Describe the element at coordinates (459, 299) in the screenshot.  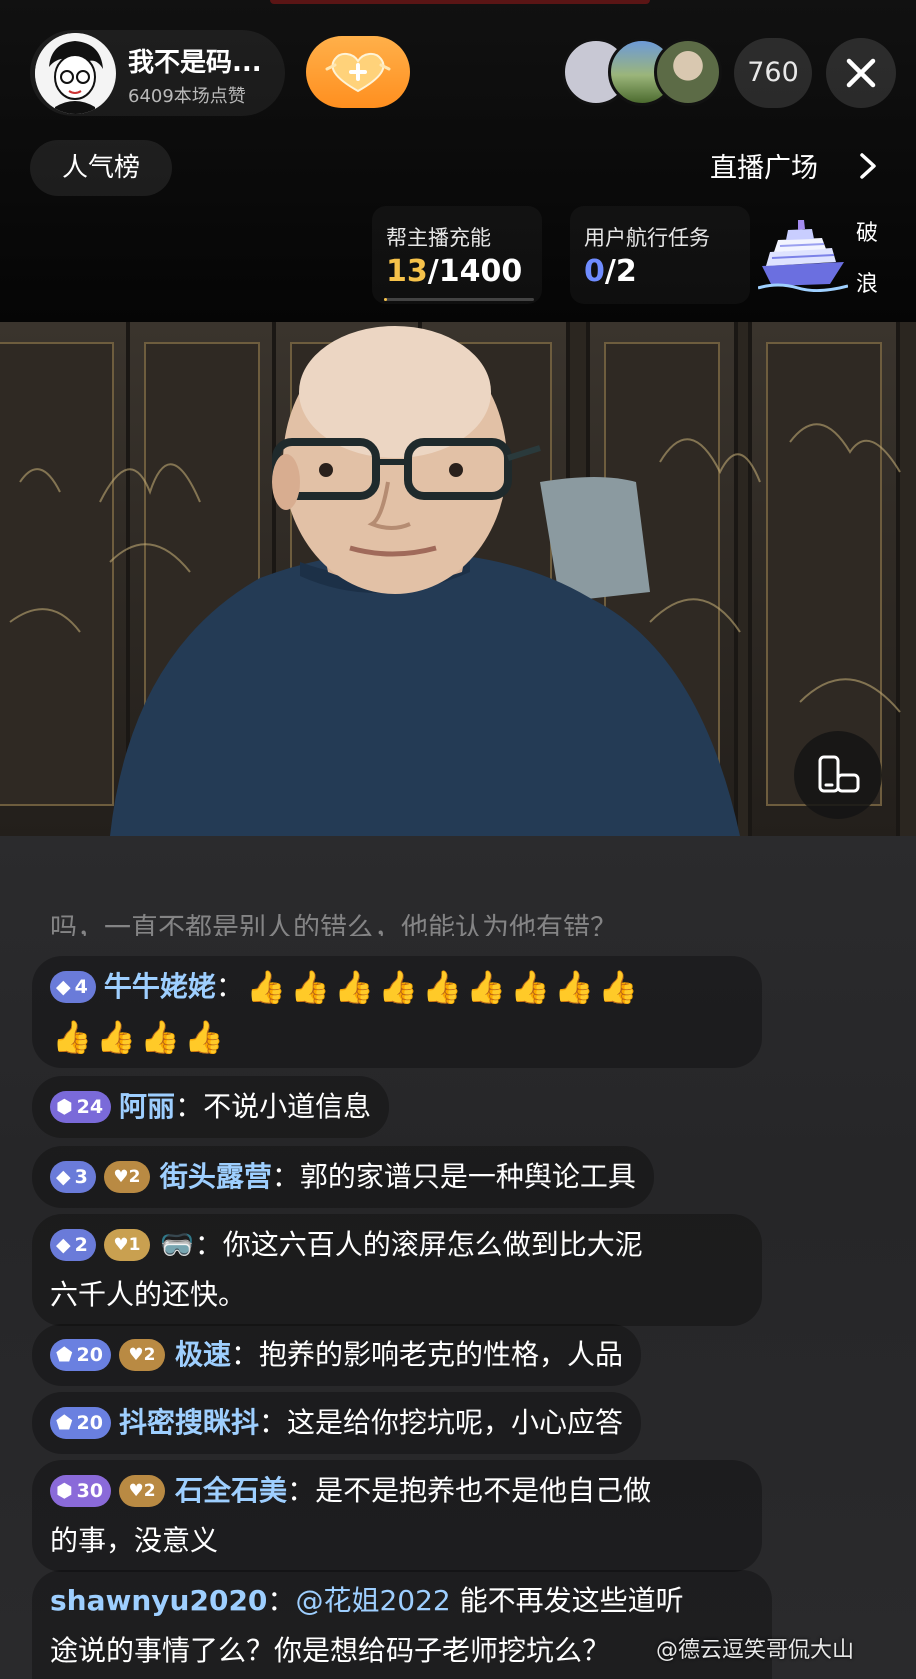
I see `charge-progress-bar` at that location.